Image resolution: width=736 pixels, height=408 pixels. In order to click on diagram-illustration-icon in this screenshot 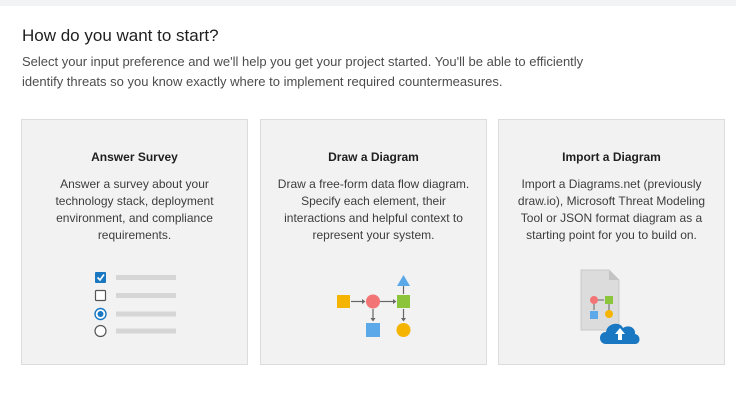, I will do `click(374, 306)`.